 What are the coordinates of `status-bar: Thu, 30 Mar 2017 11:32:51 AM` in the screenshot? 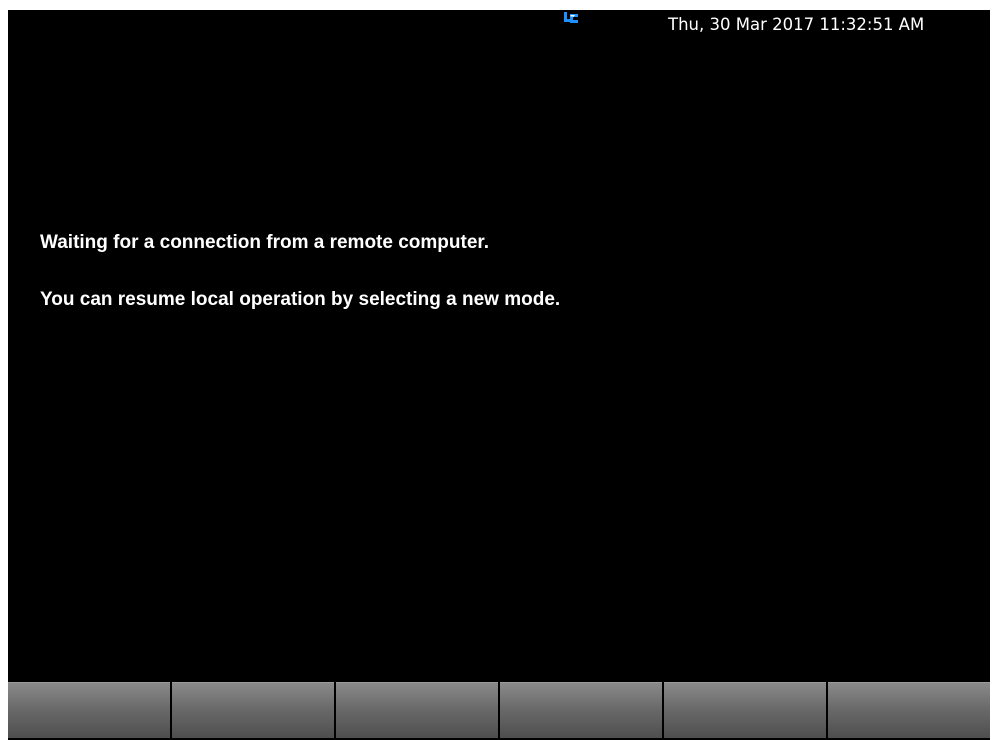 It's located at (499, 23).